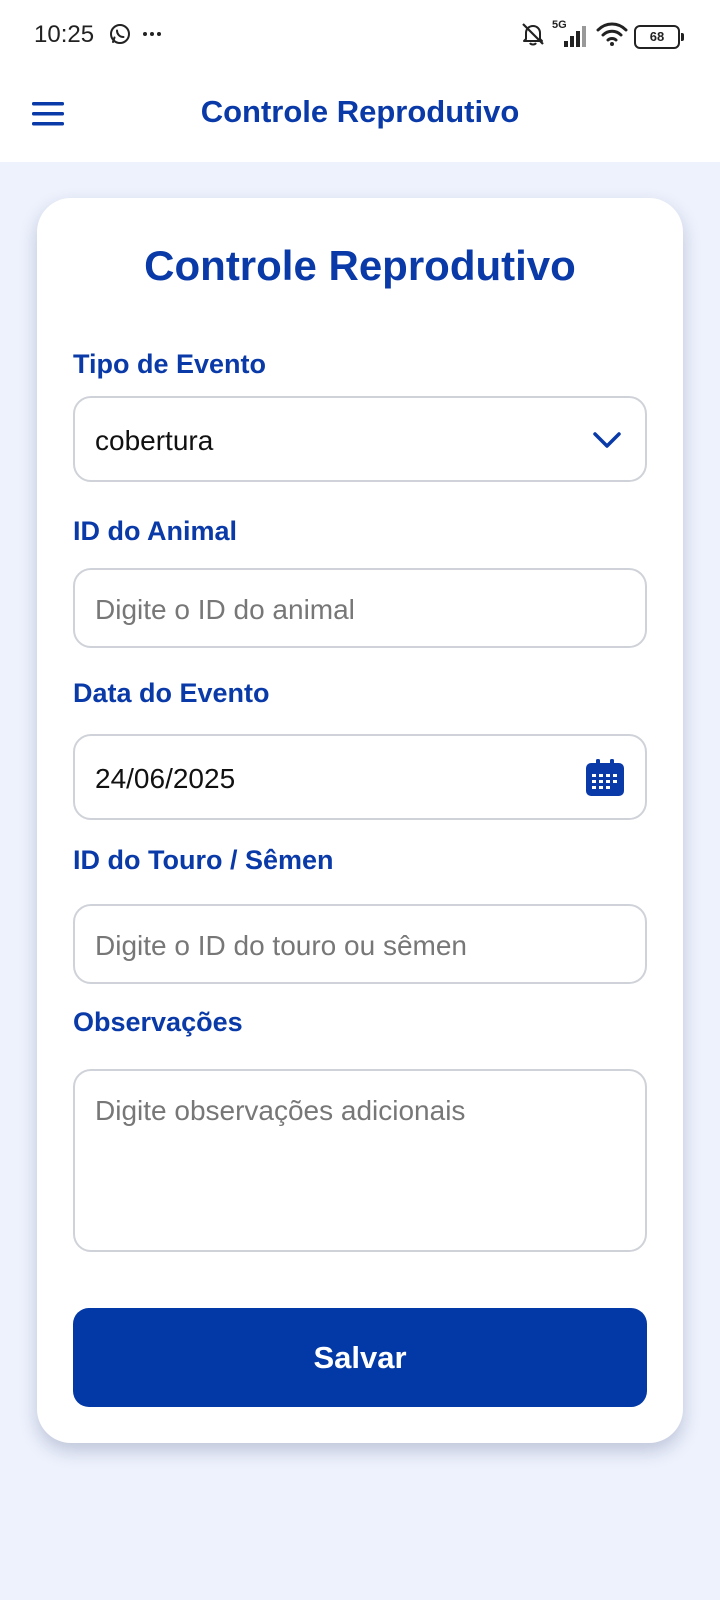  Describe the element at coordinates (203, 860) in the screenshot. I see `bull-id-label: ID do Touro / Sêmen` at that location.